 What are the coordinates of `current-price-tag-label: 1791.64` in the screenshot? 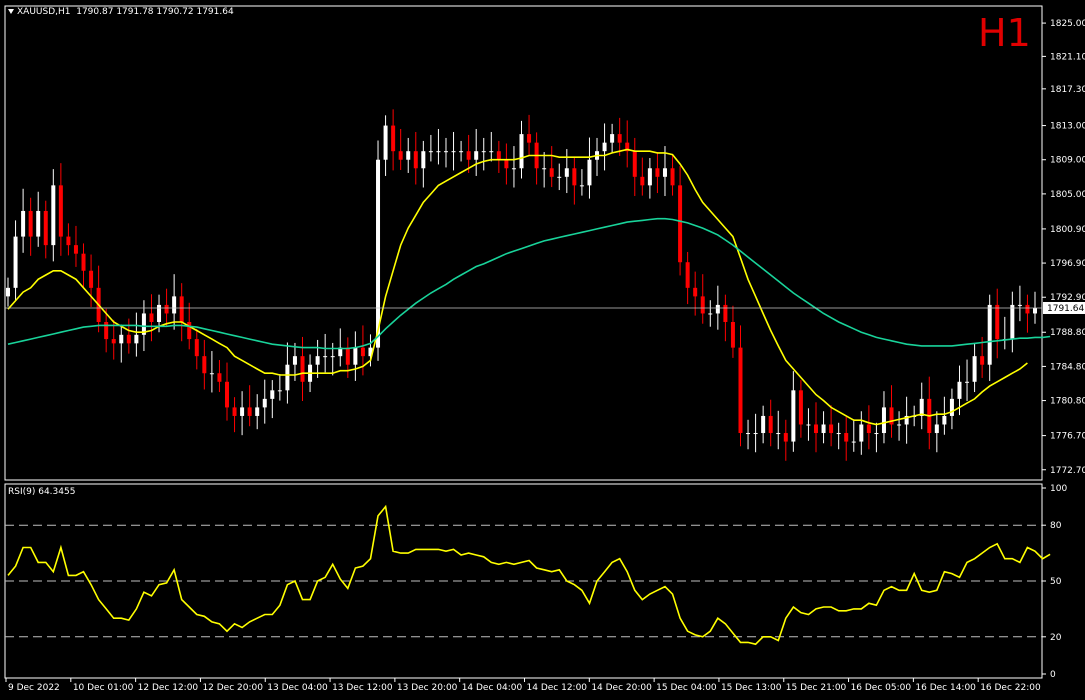 It's located at (1065, 309).